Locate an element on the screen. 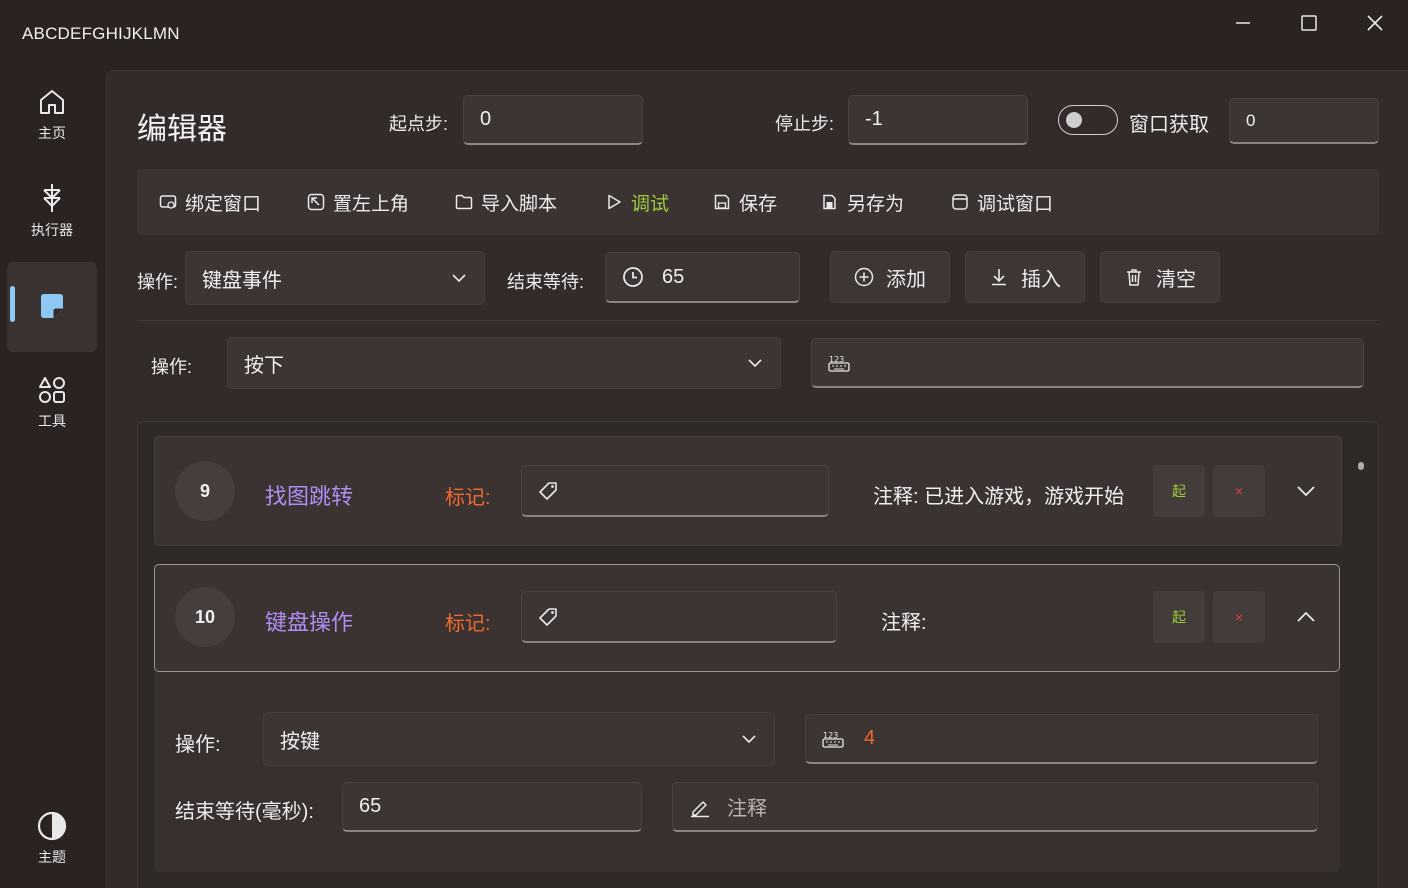 The width and height of the screenshot is (1408, 888). step-note: 注释: 已进入游戏，游戏开始 is located at coordinates (999, 497).